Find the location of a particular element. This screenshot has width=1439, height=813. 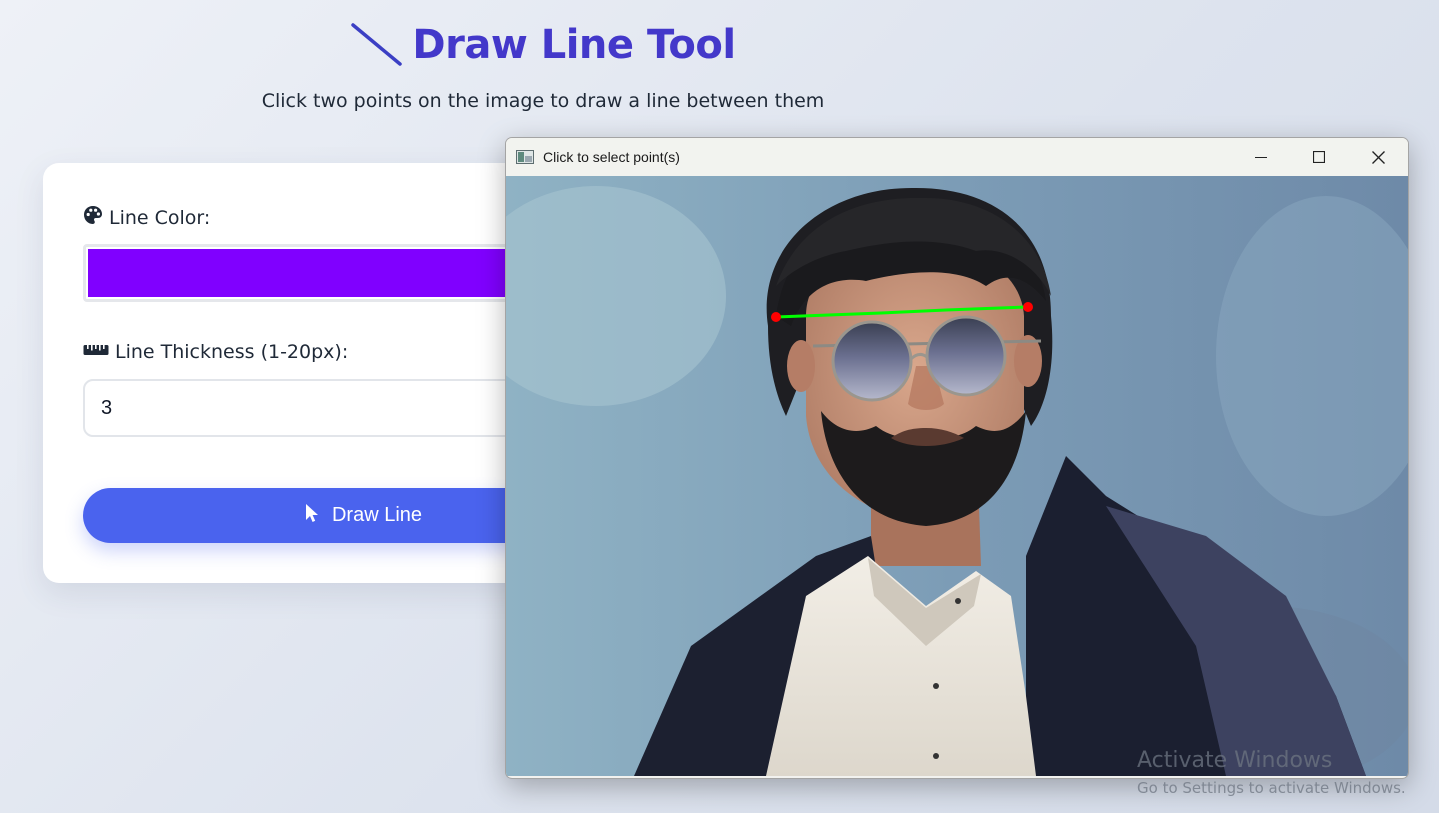

selected-point-end is located at coordinates (1028, 307).